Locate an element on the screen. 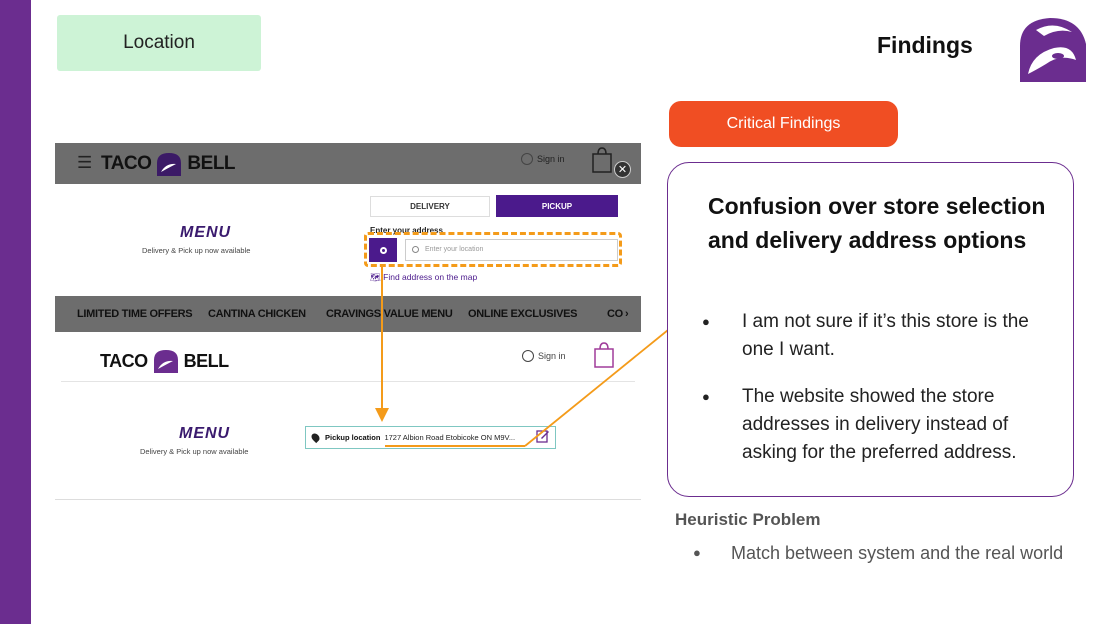 The image size is (1111, 624). site-brand-logo-2: TACO BELL is located at coordinates (164, 361).